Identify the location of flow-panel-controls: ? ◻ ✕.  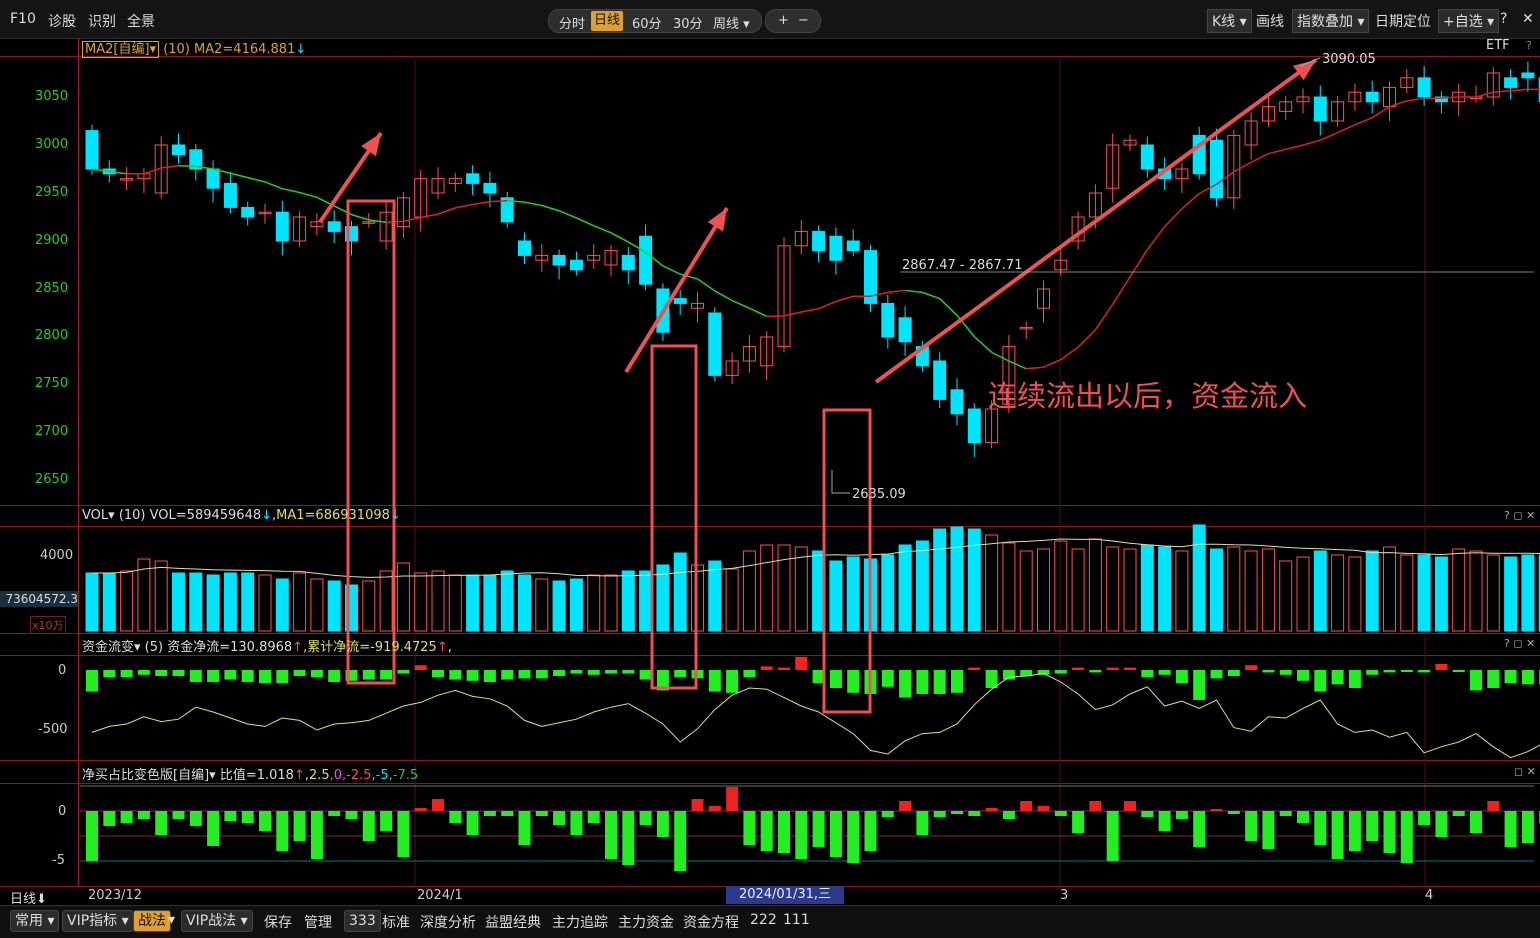
(1519, 643).